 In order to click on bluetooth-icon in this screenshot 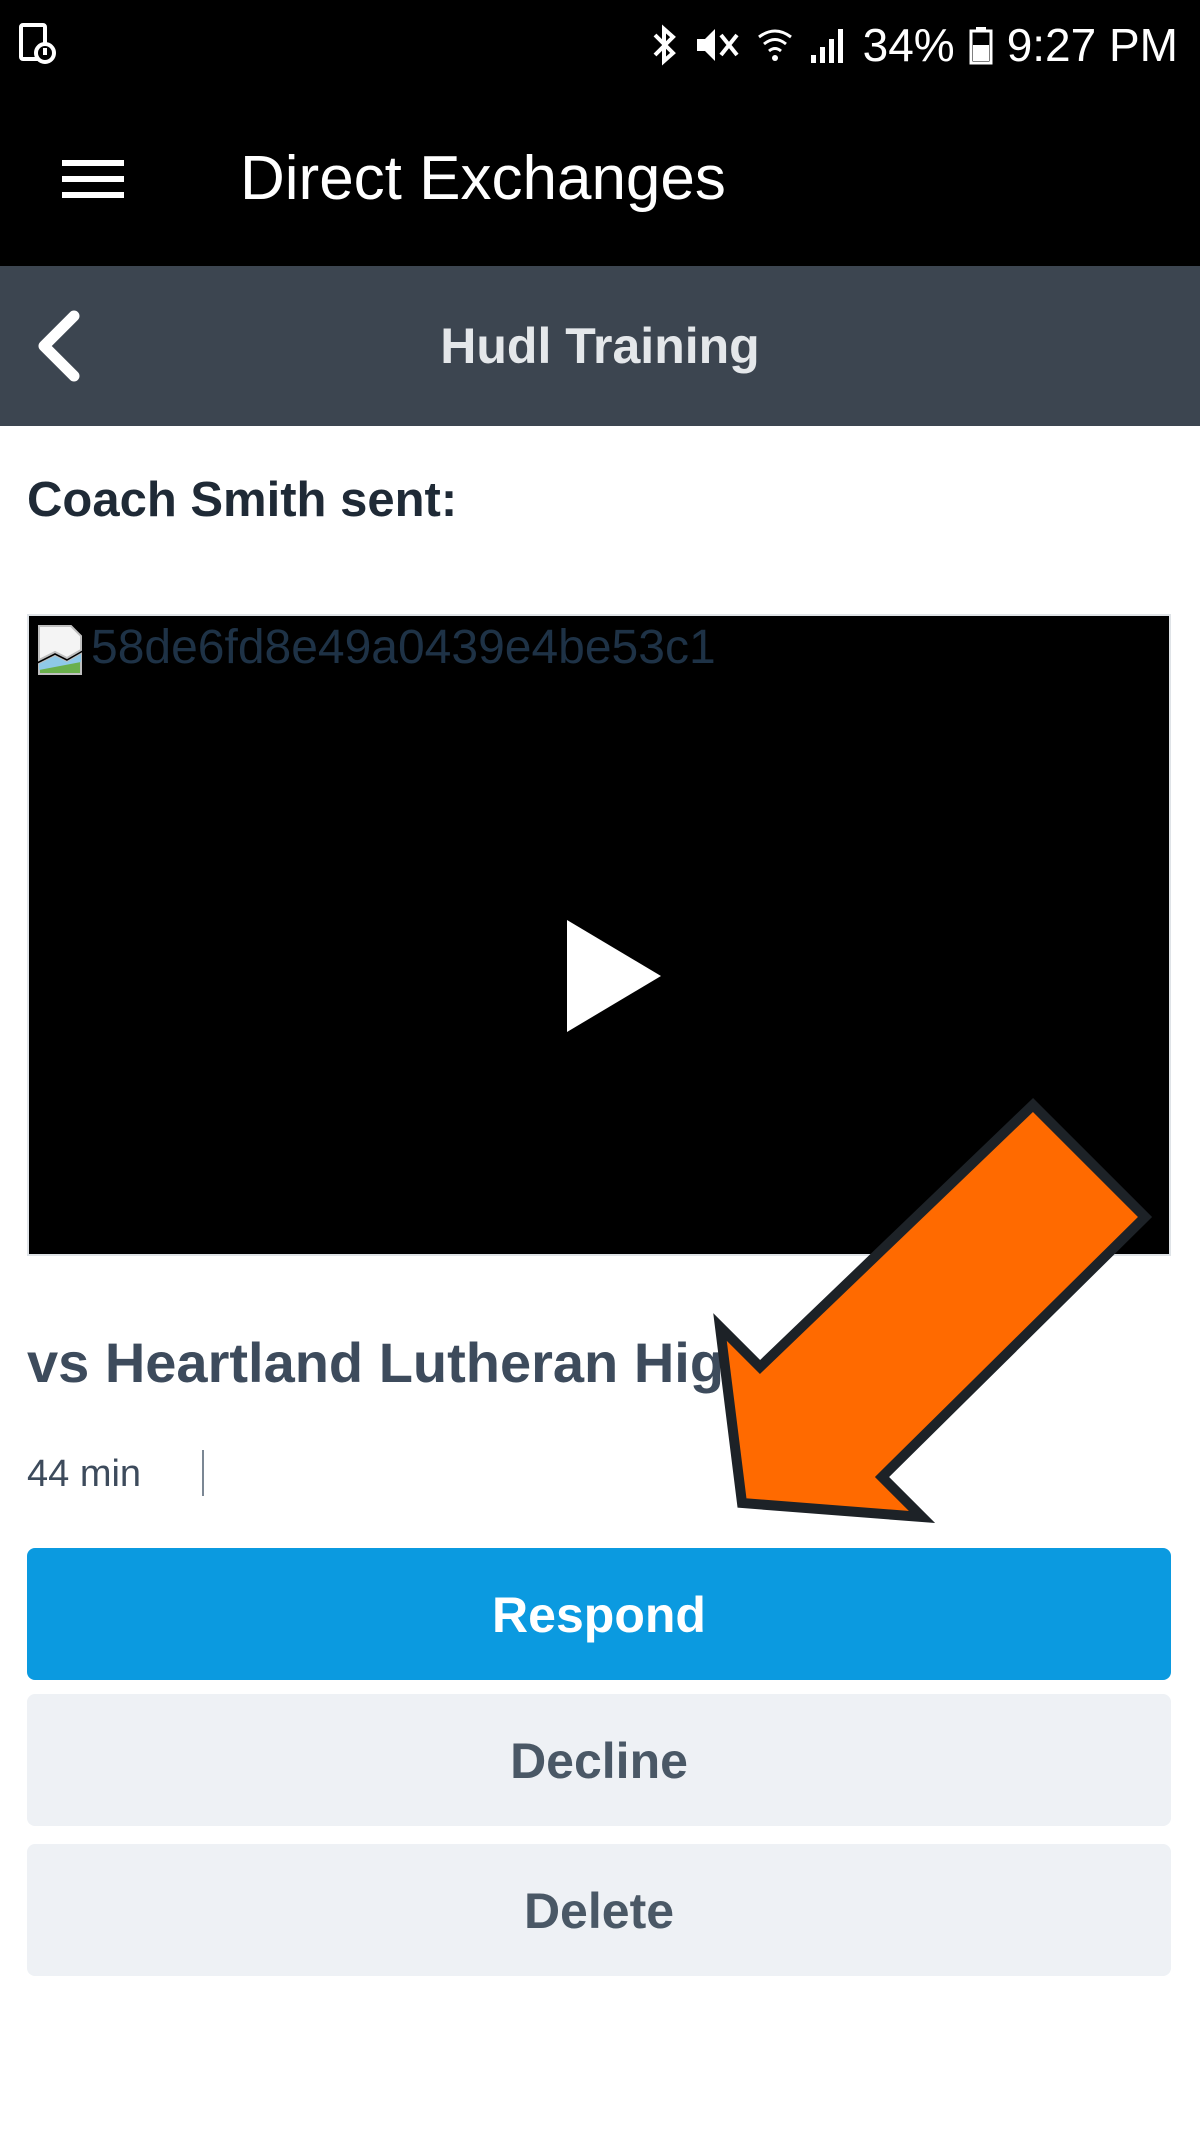, I will do `click(664, 45)`.